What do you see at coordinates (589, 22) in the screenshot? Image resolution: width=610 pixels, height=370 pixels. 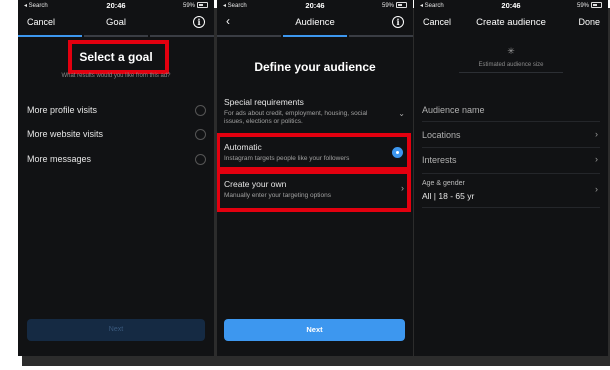 I see `done-button: Done` at bounding box center [589, 22].